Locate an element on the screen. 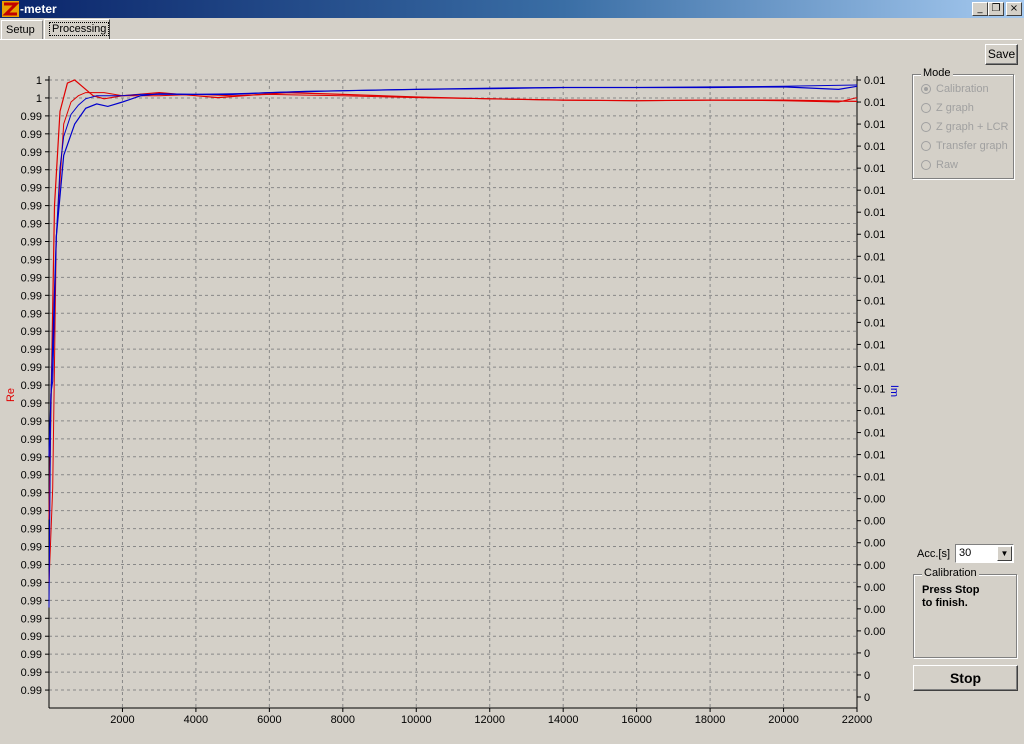 The image size is (1024, 744). restore-button: ❐ is located at coordinates (996, 9).